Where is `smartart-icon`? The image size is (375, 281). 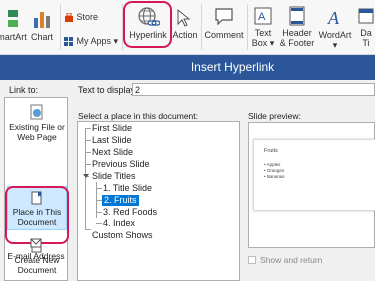
smartart-icon is located at coordinates (13, 18).